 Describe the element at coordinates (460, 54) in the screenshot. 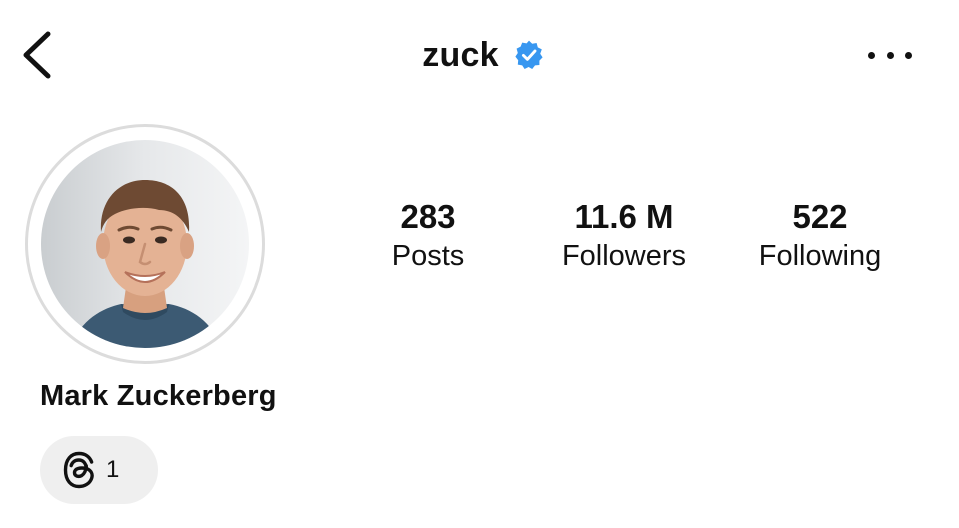

I see `username-title: zuck` at that location.